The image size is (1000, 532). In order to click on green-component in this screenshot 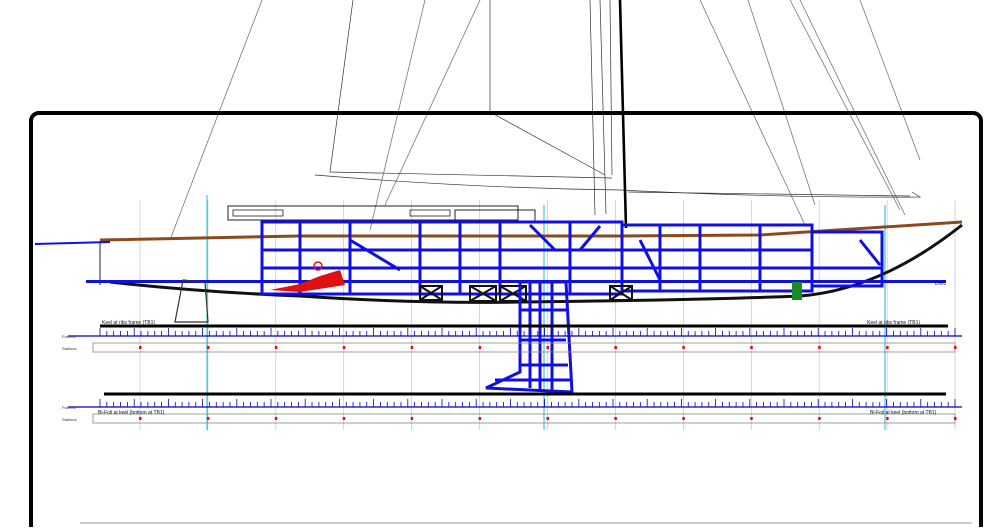, I will do `click(797, 291)`.